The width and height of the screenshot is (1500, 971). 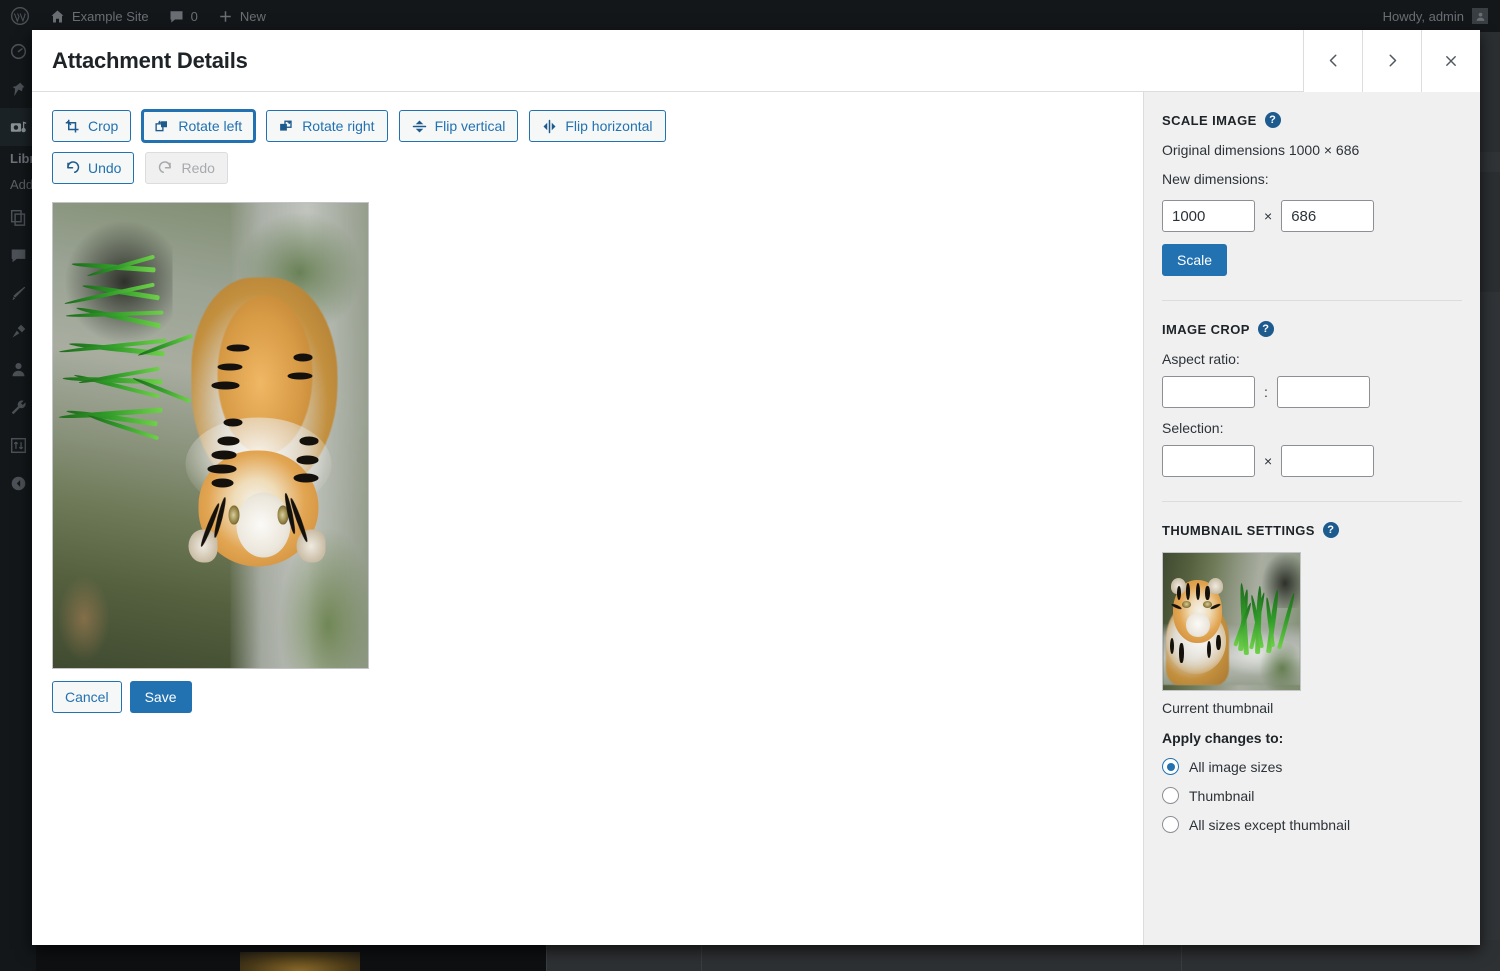 I want to click on thumbnail-caption: Current thumbnail, so click(x=1218, y=708).